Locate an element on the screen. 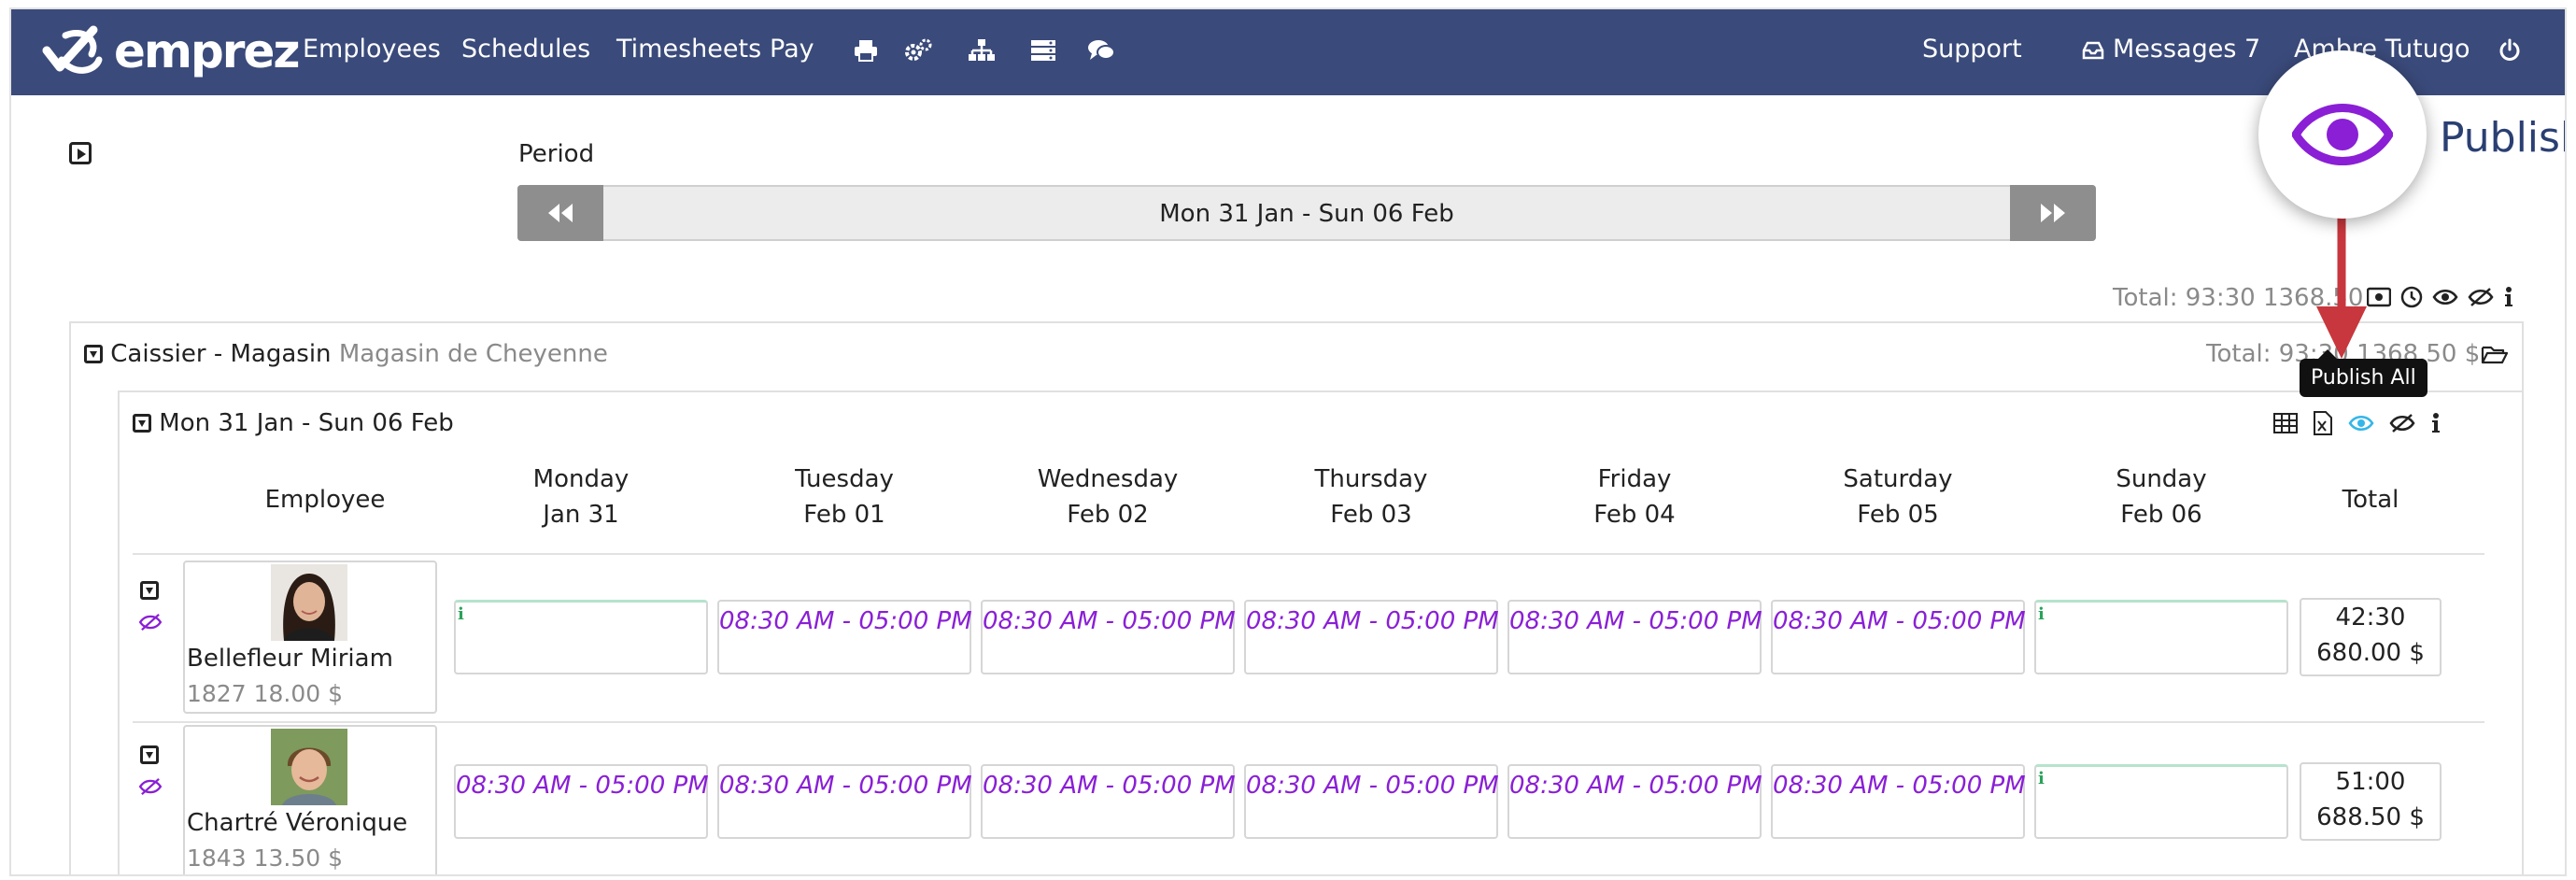 Image resolution: width=2576 pixels, height=880 pixels. period-range: Mon 31 Jan - Sun 06 Feb is located at coordinates (1306, 214).